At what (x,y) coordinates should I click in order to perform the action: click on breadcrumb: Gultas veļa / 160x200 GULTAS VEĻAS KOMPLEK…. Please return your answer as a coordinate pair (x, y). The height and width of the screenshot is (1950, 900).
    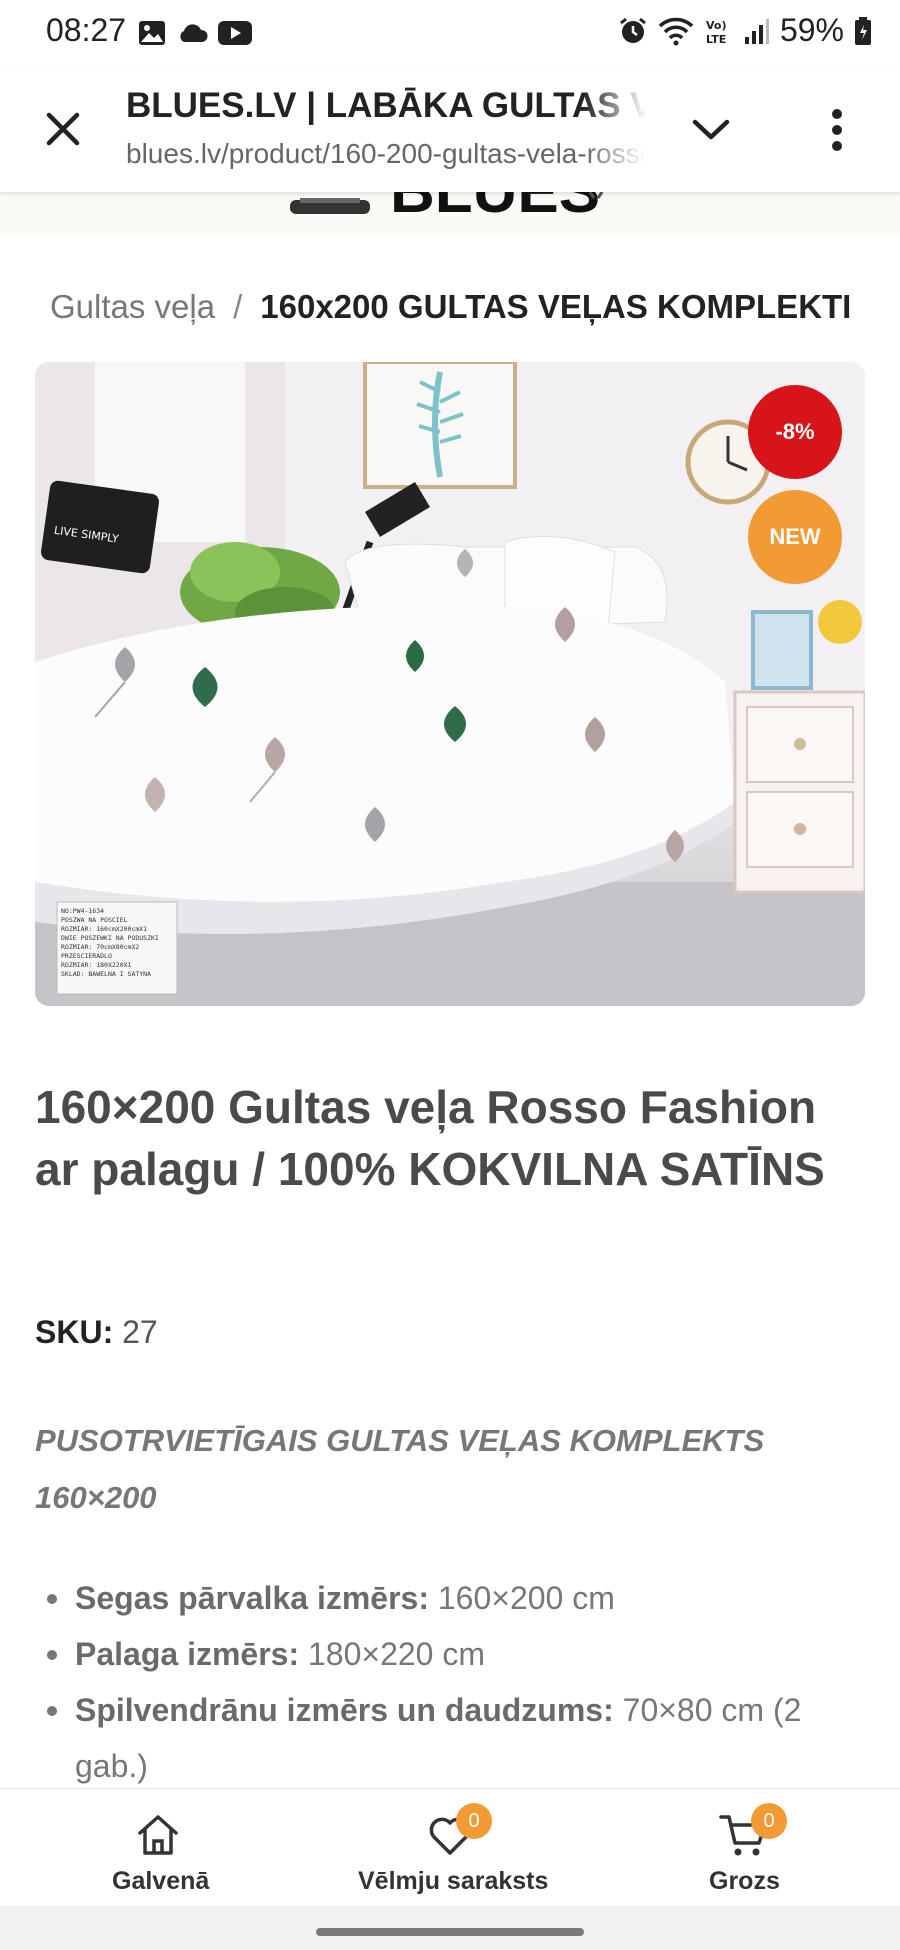
    Looking at the image, I should click on (450, 307).